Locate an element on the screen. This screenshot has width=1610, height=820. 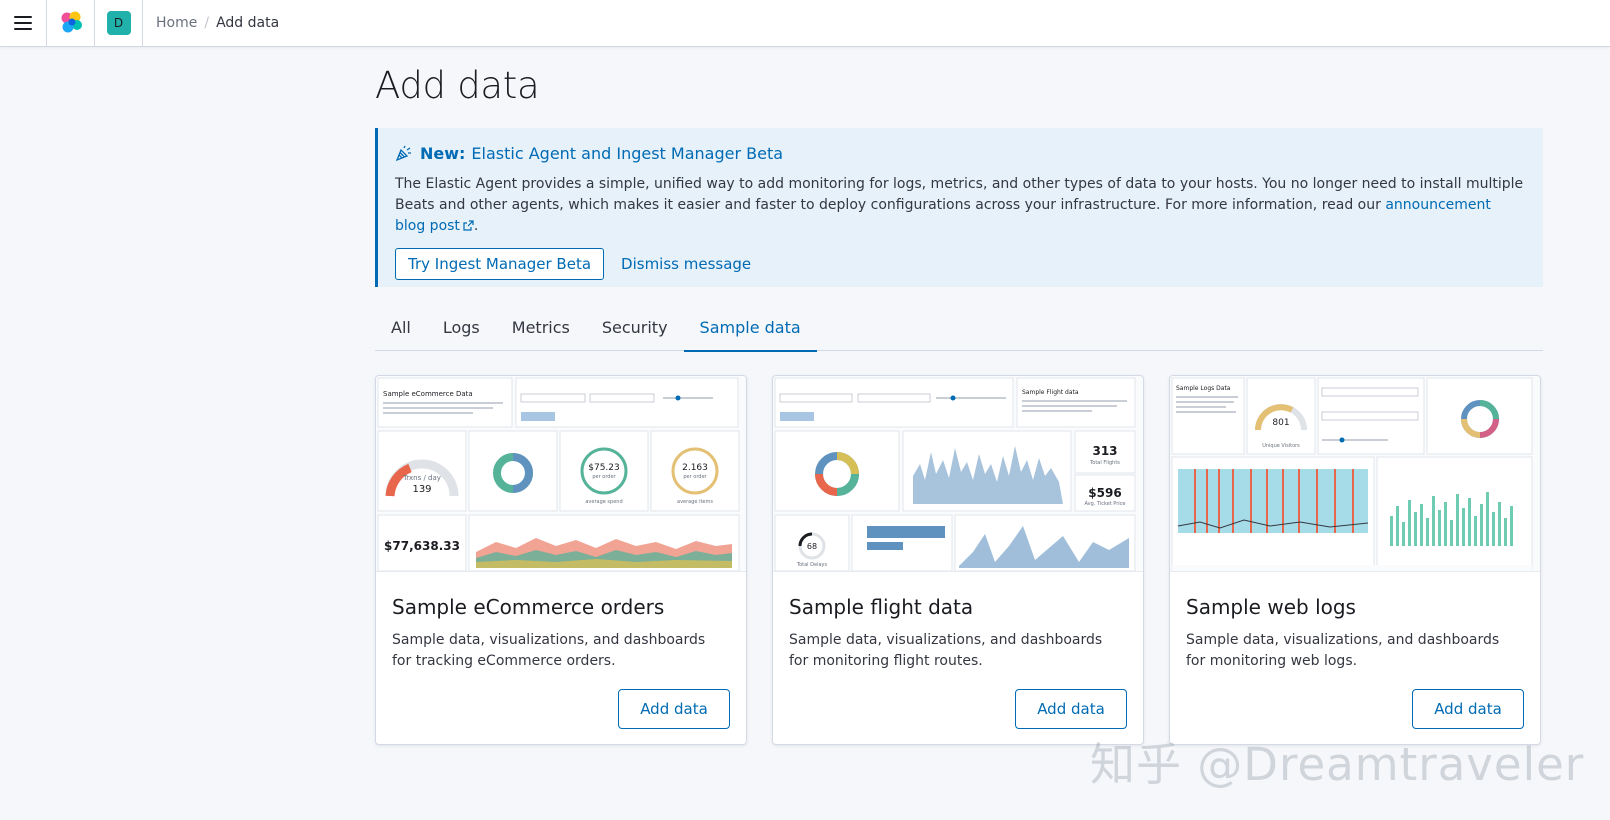
ecommerce-preview-heading: Sample eCommerce Data is located at coordinates (428, 394).